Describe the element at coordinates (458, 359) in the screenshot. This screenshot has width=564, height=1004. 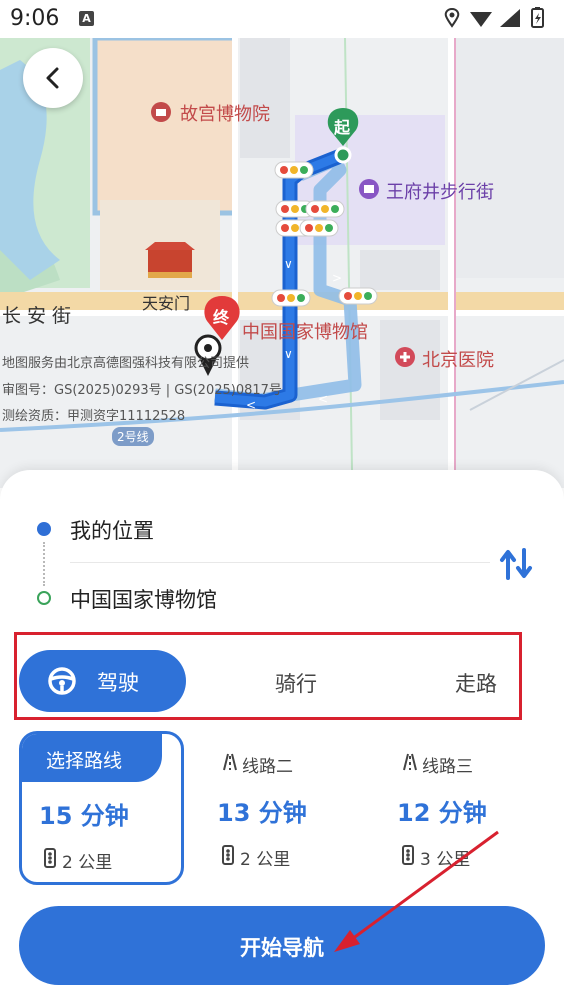
I see `map-label-beijing-hospital: 北京医院` at that location.